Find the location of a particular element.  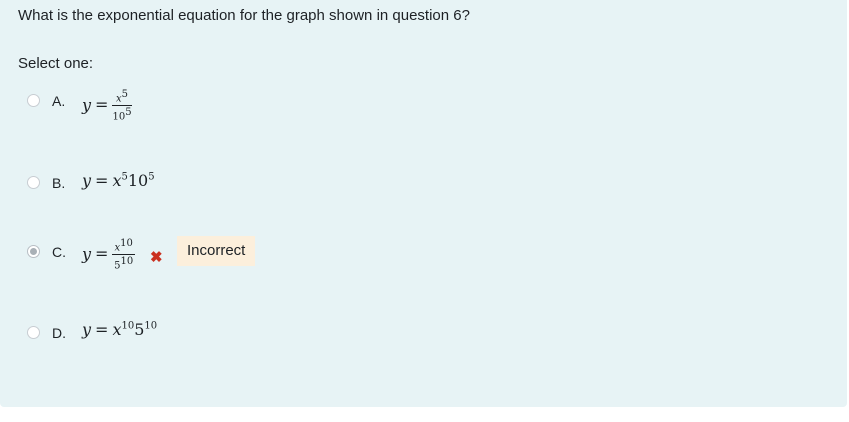

incorrect-feedback-badge: Incorrect is located at coordinates (216, 251).